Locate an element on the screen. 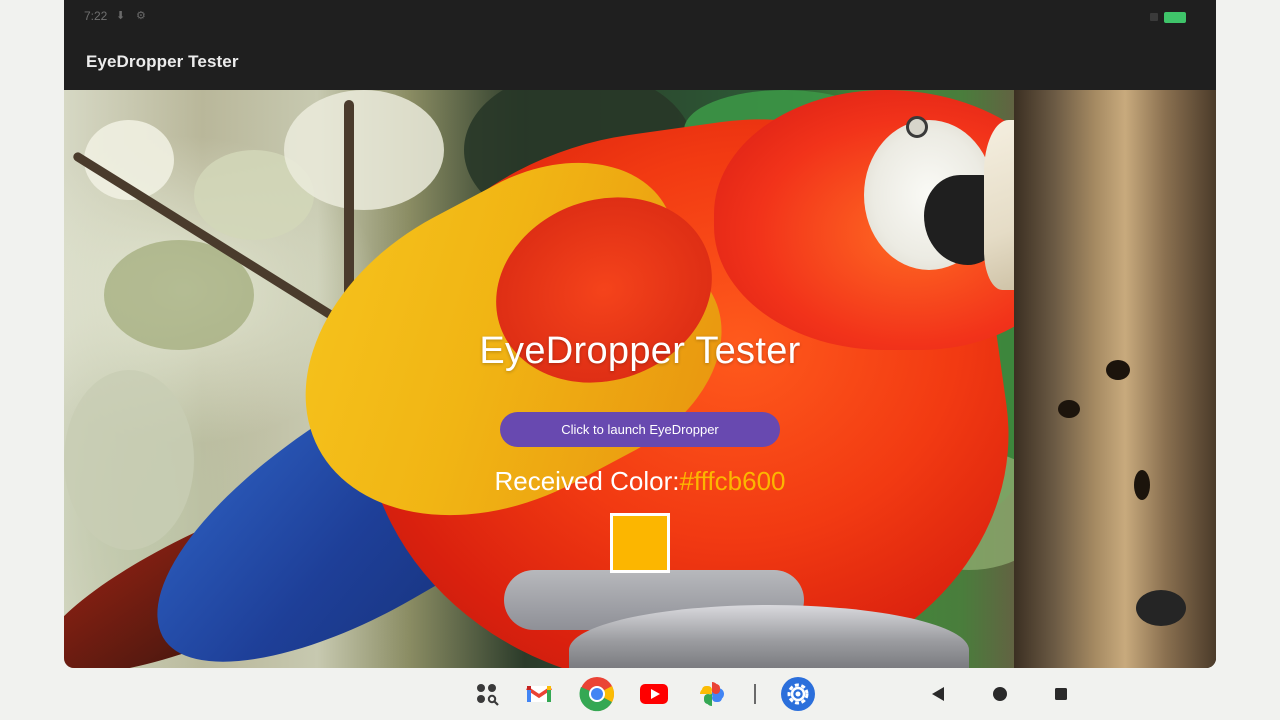 The height and width of the screenshot is (720, 1280). gmail-icon is located at coordinates (539, 694).